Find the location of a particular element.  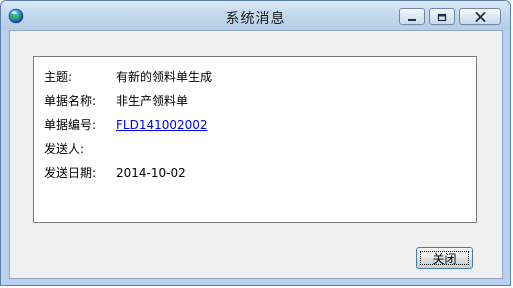

close-button: 关闭 is located at coordinates (444, 258).